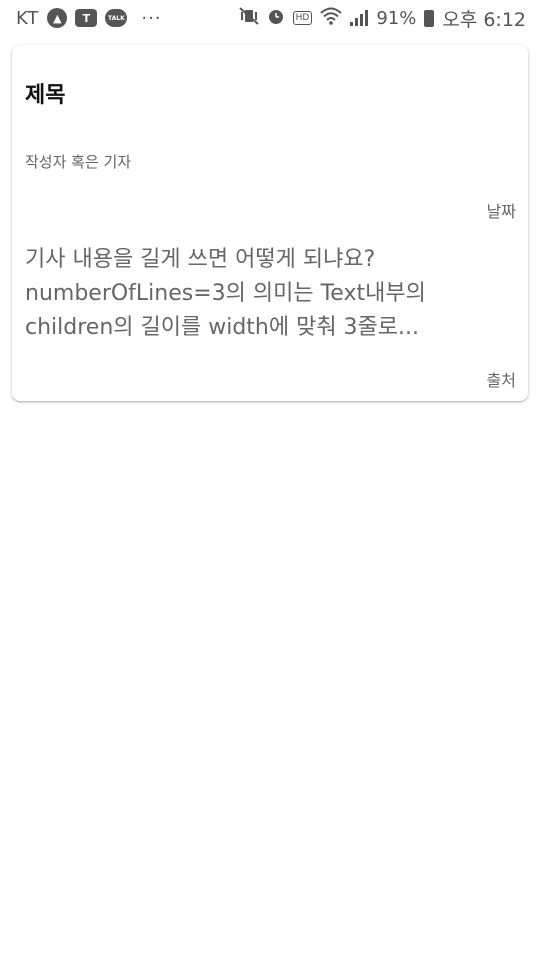  Describe the element at coordinates (501, 211) in the screenshot. I see `article-date: 날짜` at that location.